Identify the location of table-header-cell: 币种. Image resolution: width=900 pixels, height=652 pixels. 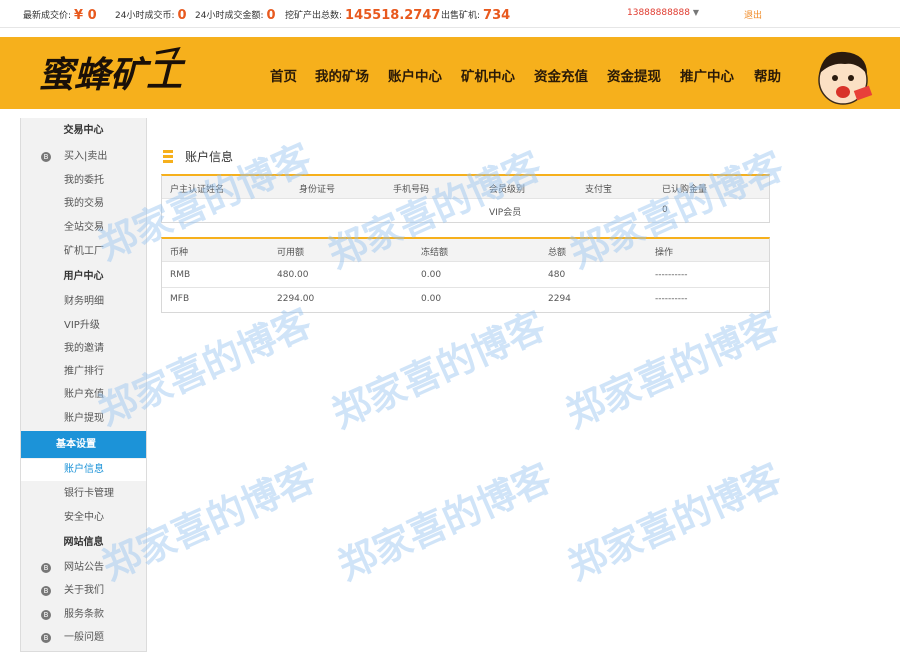
(179, 253).